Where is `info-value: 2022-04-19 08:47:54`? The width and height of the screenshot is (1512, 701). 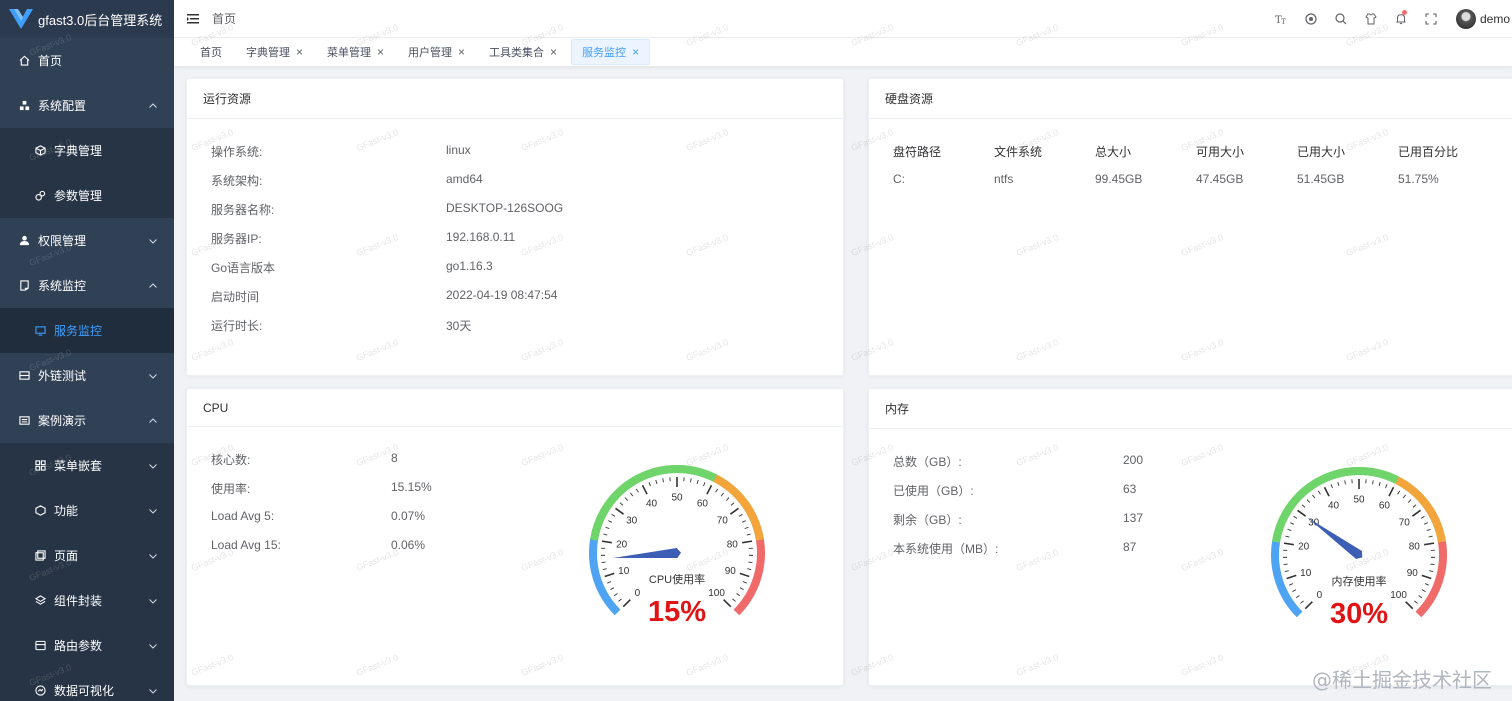
info-value: 2022-04-19 08:47:54 is located at coordinates (502, 295).